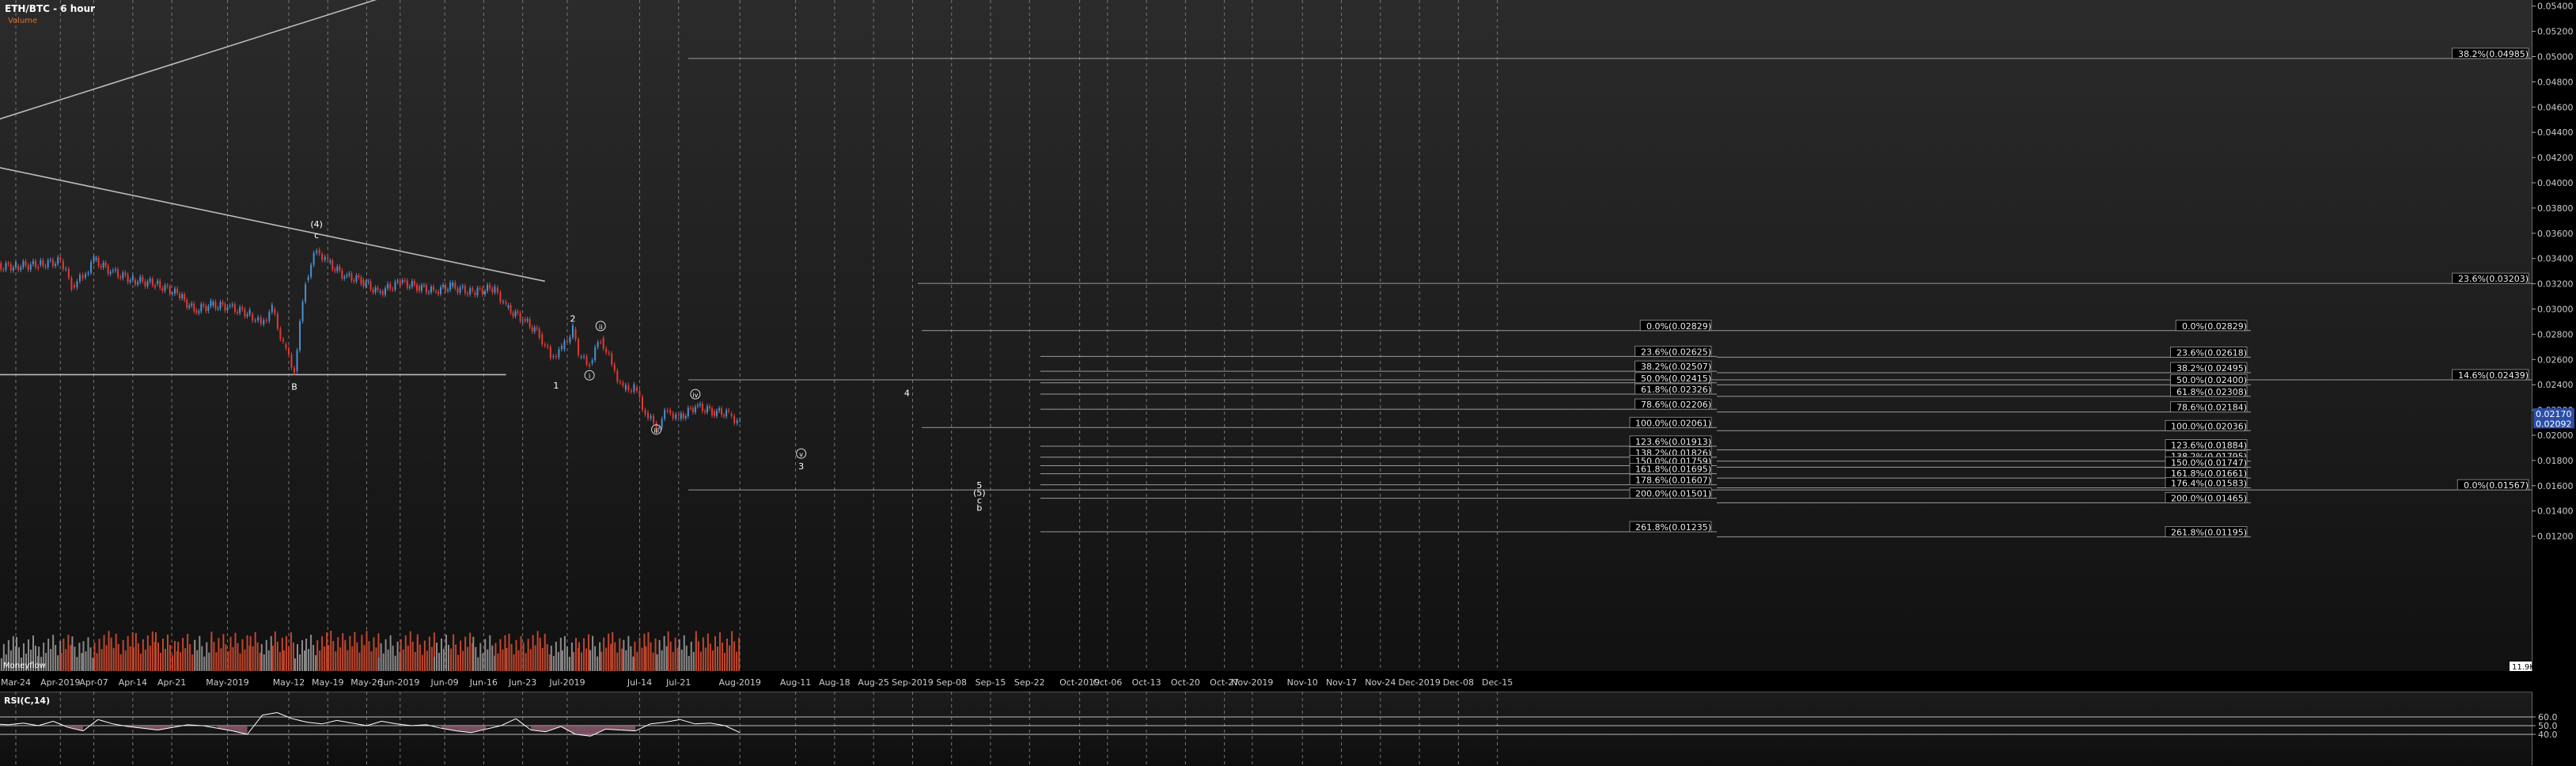 The image size is (2576, 766). Describe the element at coordinates (316, 236) in the screenshot. I see `wave-label: c` at that location.